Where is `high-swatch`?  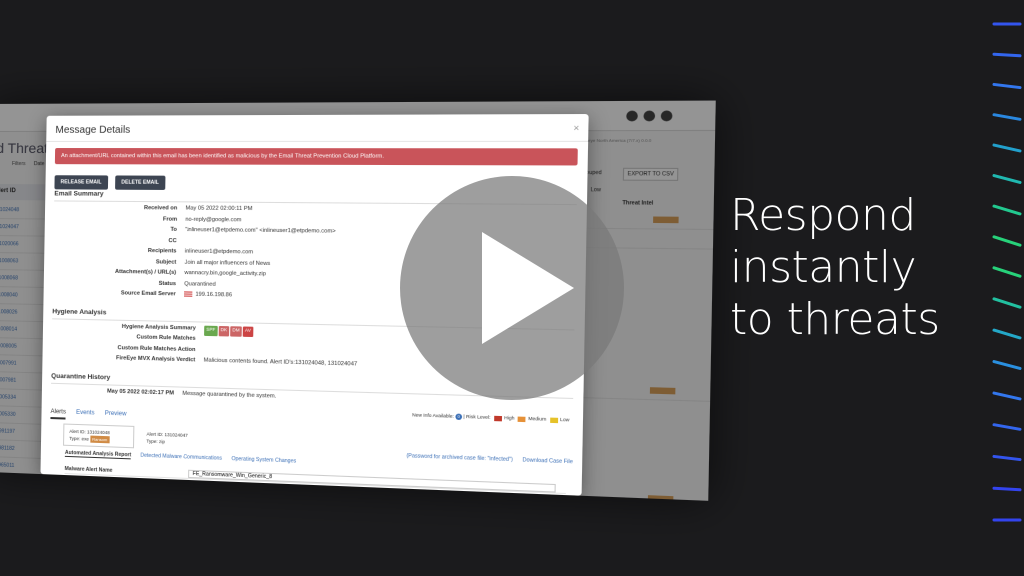
high-swatch is located at coordinates (498, 418).